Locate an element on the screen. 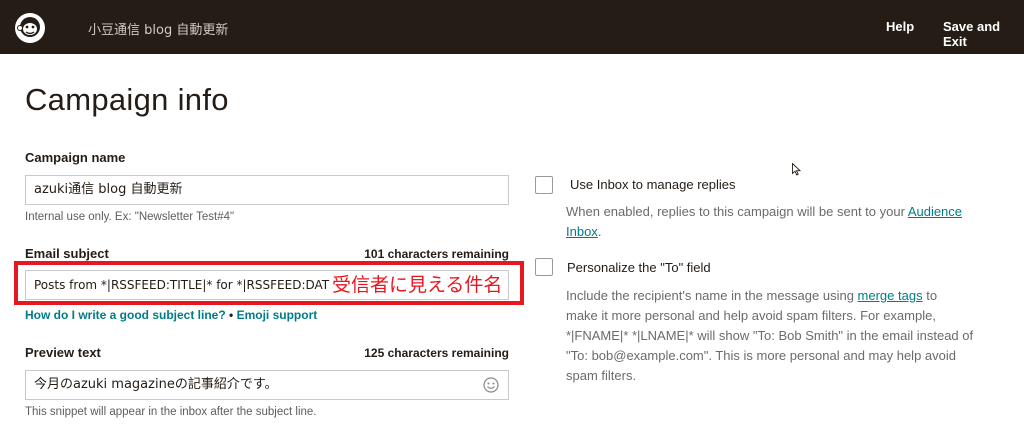 The width and height of the screenshot is (1024, 433). campaign-name-label: Campaign name is located at coordinates (75, 157).